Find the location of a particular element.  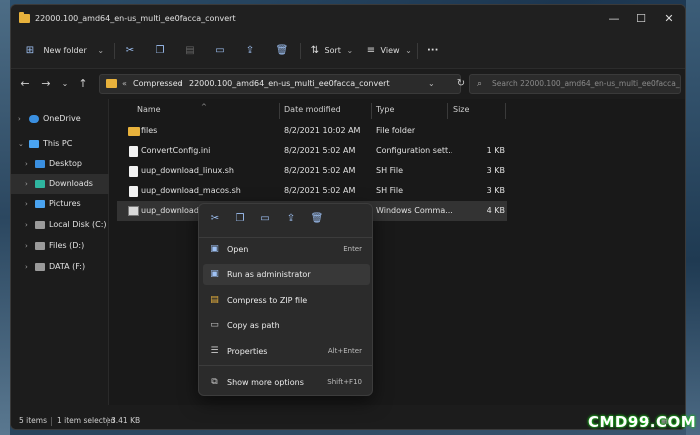

context-delete-button: 🗑 is located at coordinates (317, 219).